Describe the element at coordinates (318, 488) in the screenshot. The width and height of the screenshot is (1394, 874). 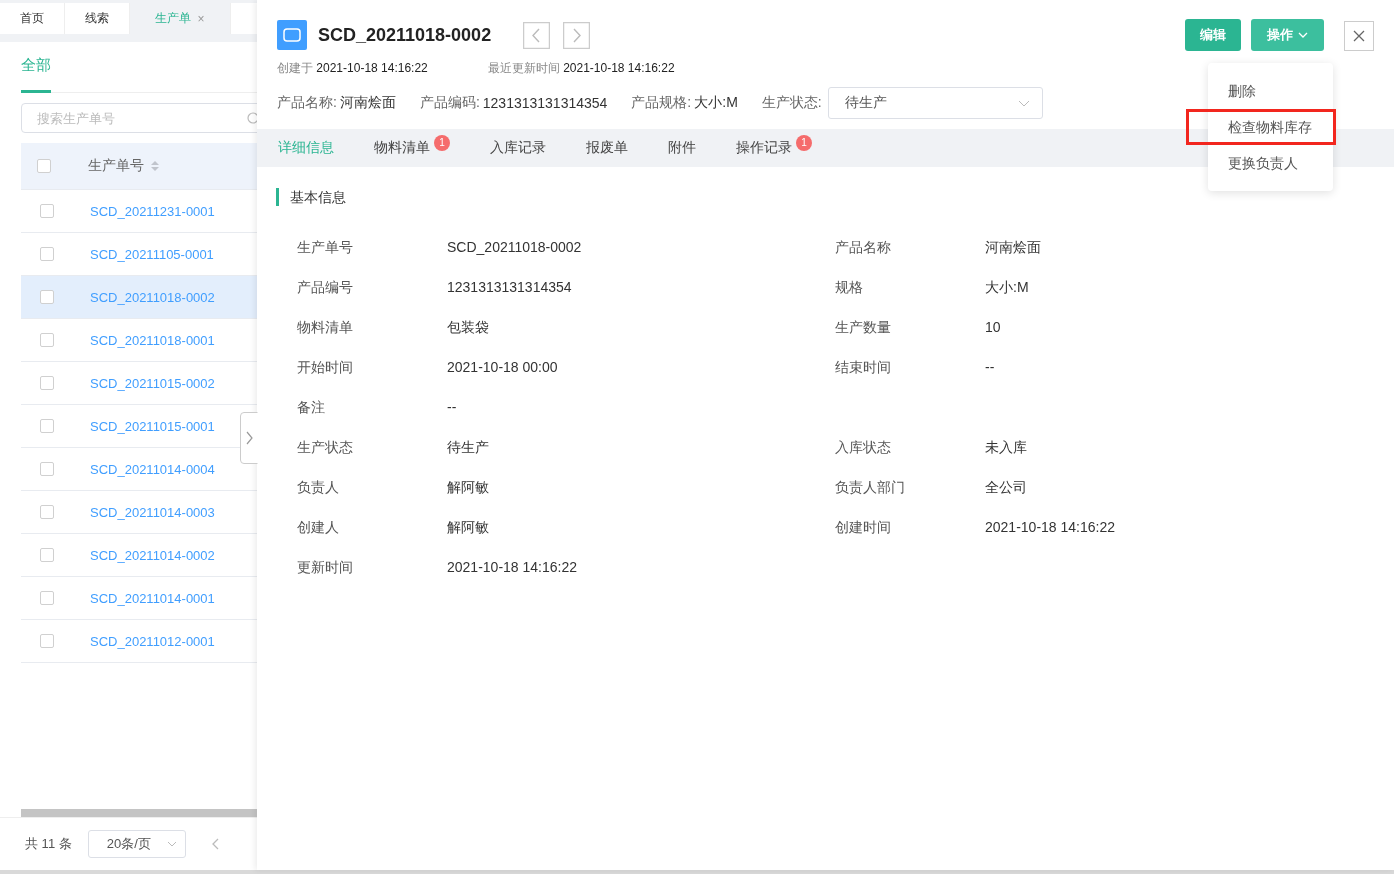
I see `field-label: 负责人` at that location.